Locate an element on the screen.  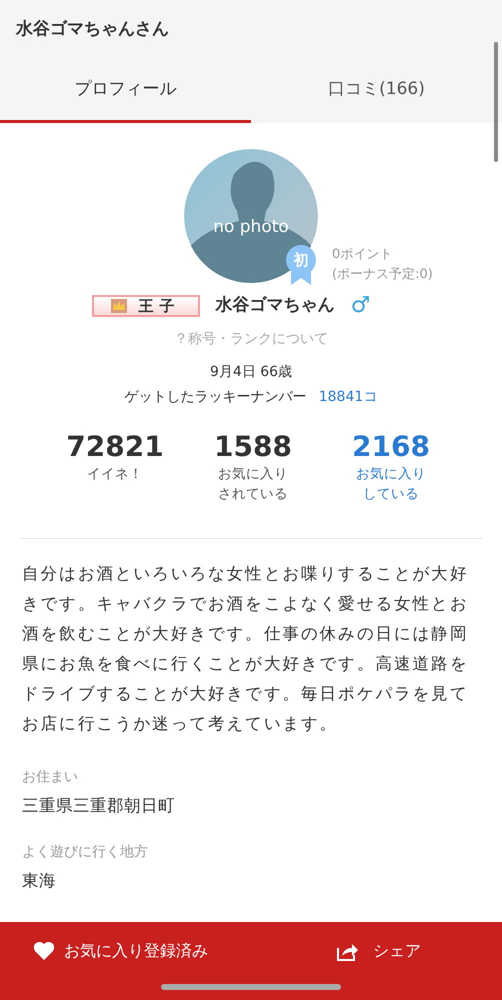
stat-label: イイネ！ is located at coordinates (115, 474).